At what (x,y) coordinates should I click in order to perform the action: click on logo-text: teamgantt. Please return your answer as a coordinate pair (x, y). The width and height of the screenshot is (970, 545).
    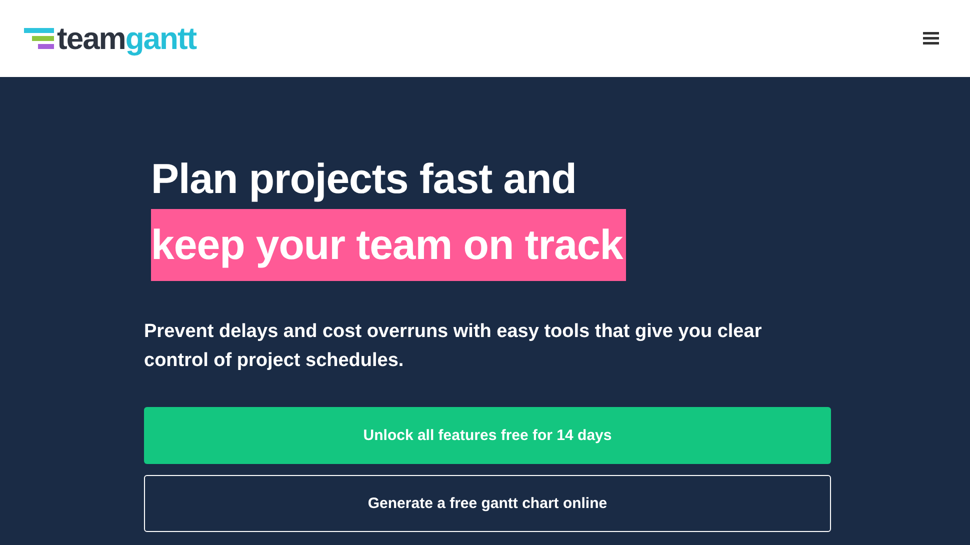
    Looking at the image, I should click on (126, 38).